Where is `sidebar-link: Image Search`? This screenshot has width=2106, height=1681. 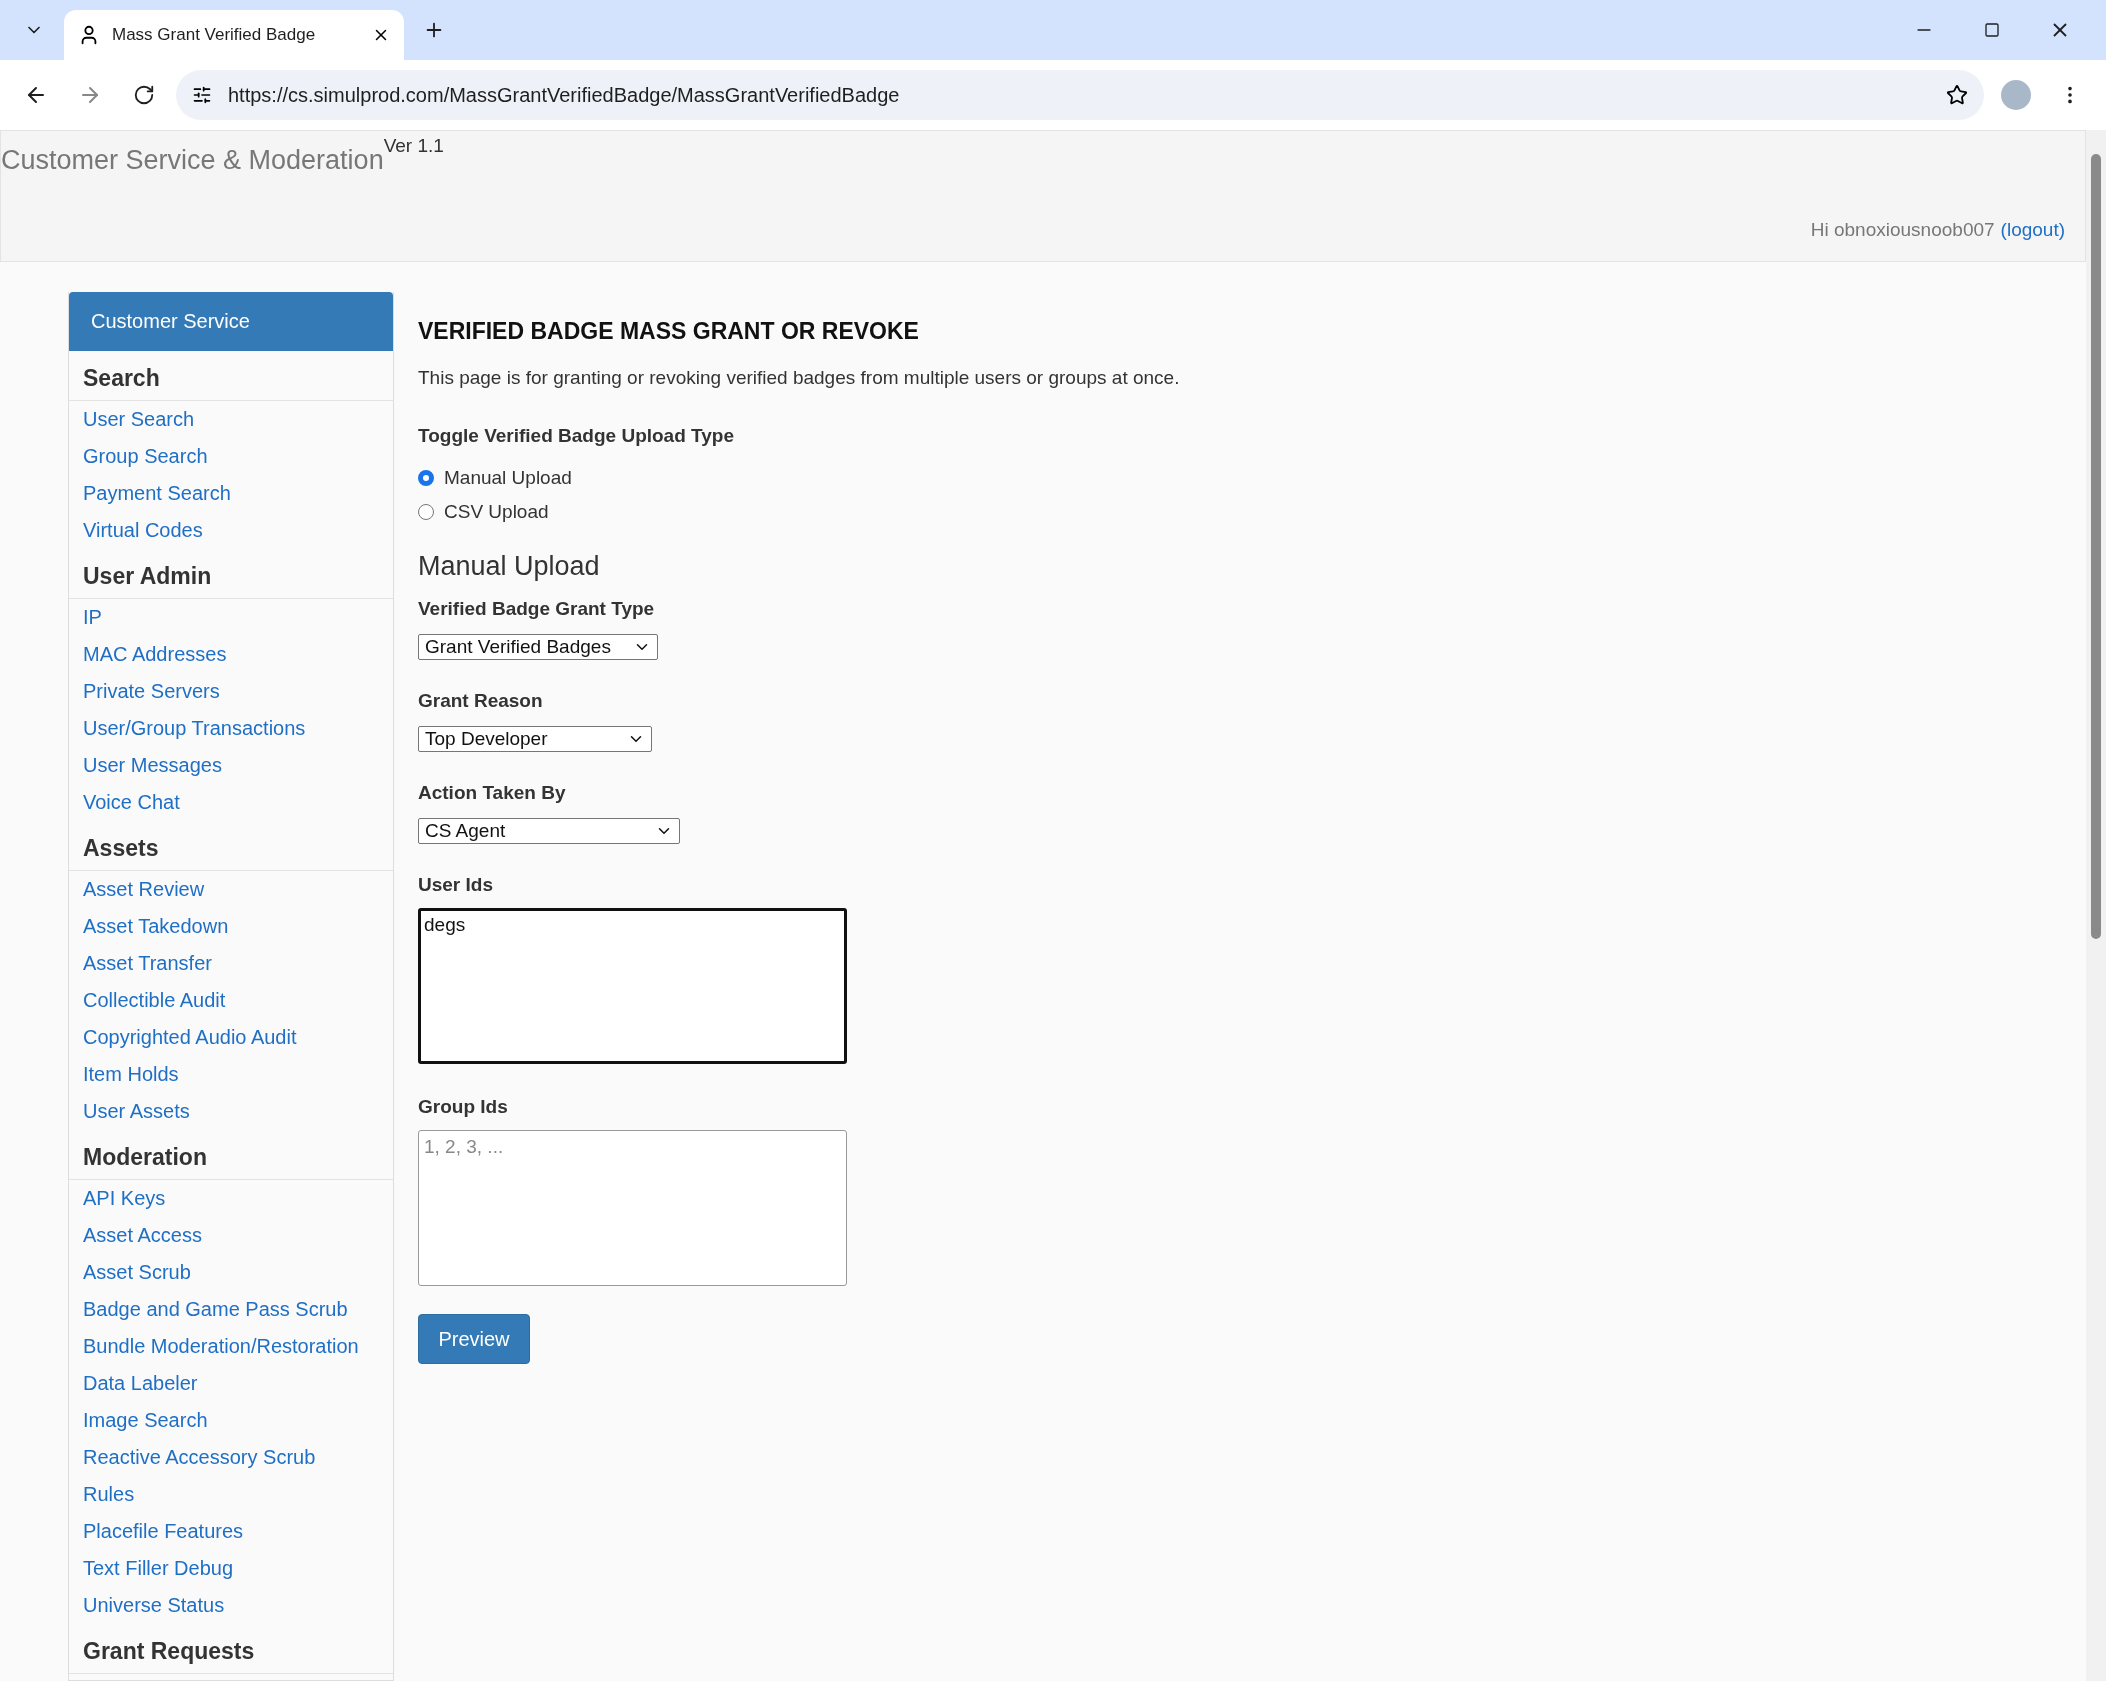
sidebar-link: Image Search is located at coordinates (231, 1420).